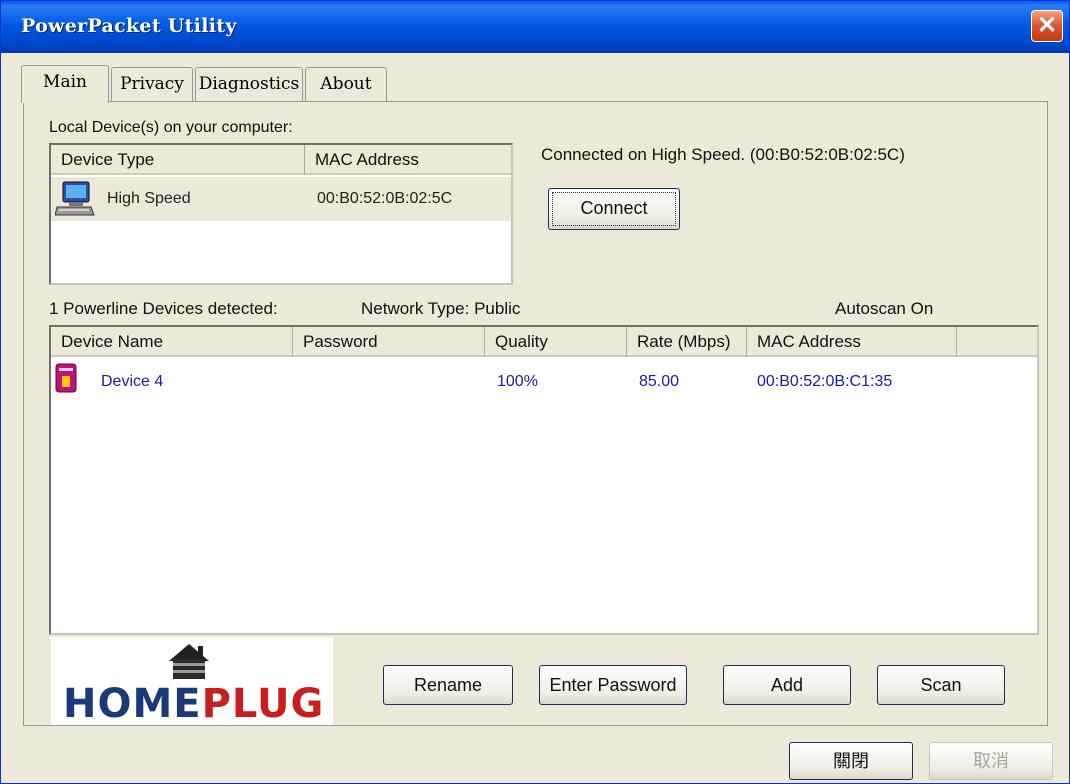 This screenshot has width=1070, height=784. I want to click on tab-about: About, so click(346, 84).